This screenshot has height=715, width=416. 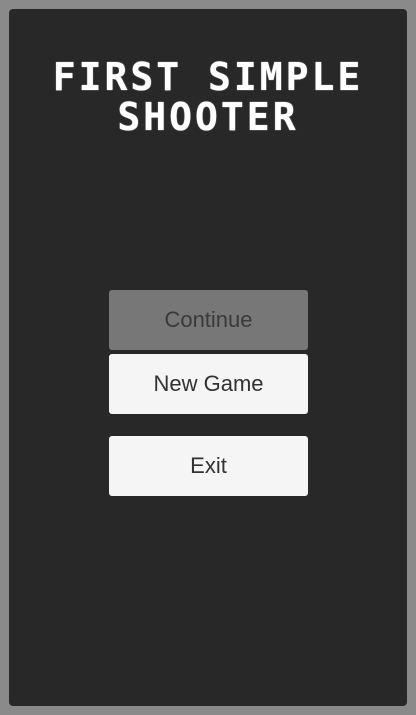 What do you see at coordinates (208, 466) in the screenshot?
I see `exit-button: Exit` at bounding box center [208, 466].